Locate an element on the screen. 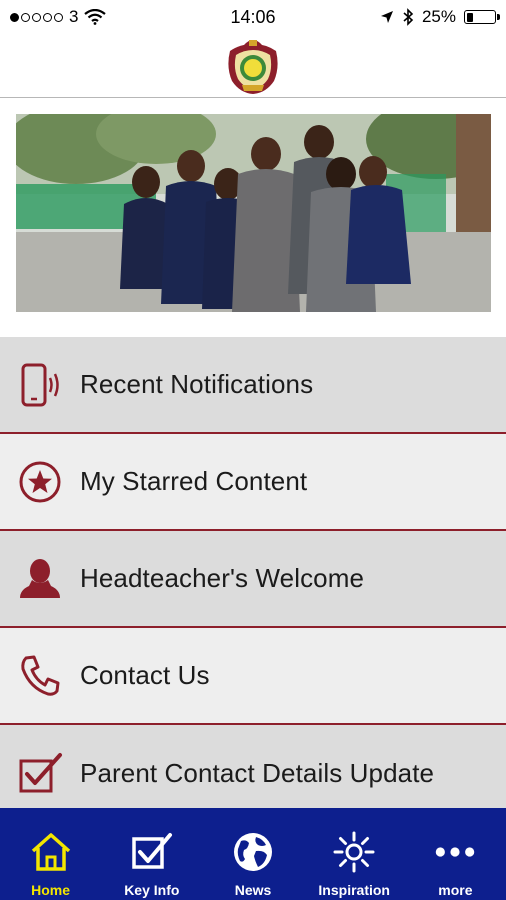 This screenshot has width=506, height=900. menu-item-headteachers-welcome: Headteacher's Welcome is located at coordinates (253, 579).